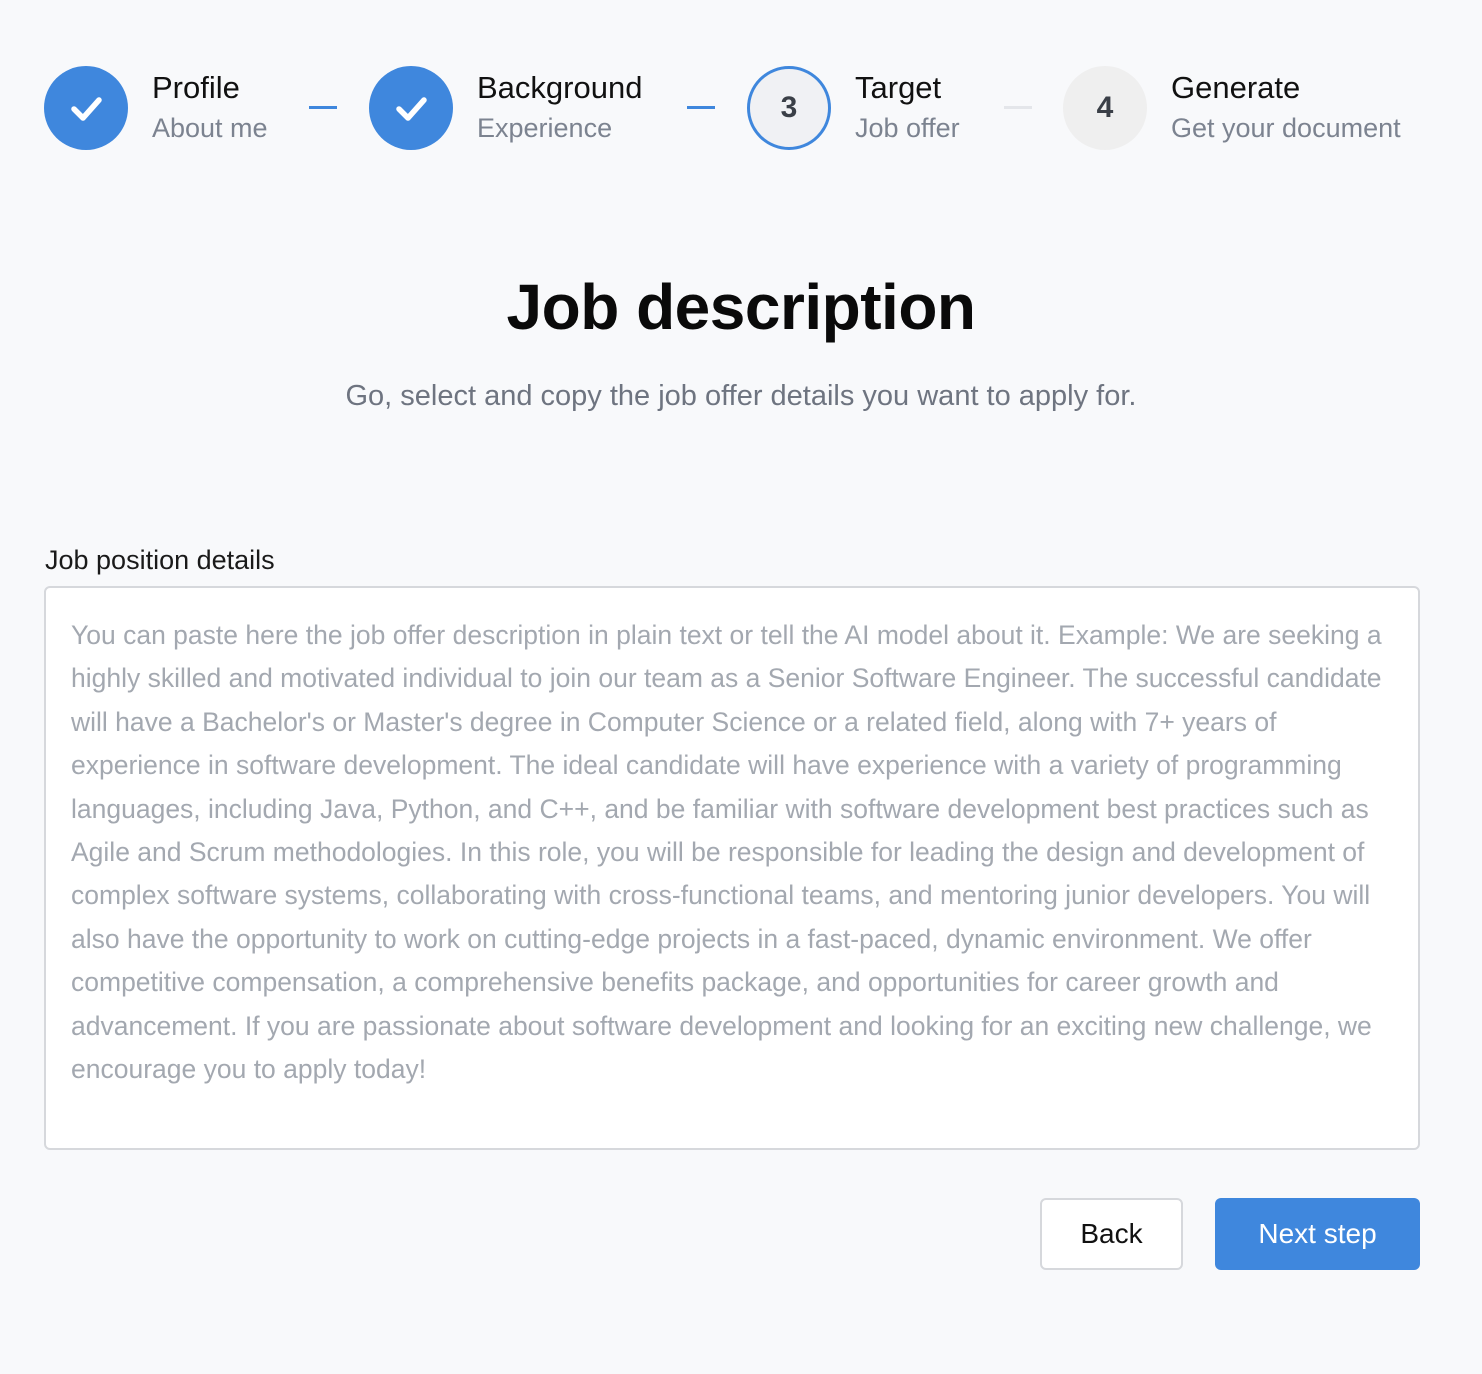  I want to click on back-button: Back, so click(1111, 1234).